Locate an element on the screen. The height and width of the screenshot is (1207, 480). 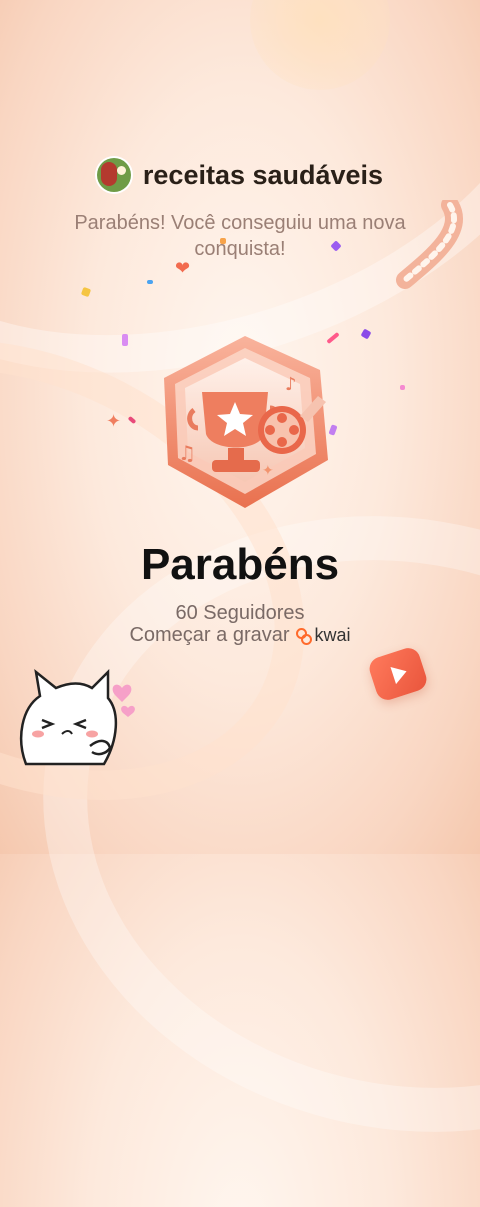
film-strip-icon is located at coordinates (429, 244).